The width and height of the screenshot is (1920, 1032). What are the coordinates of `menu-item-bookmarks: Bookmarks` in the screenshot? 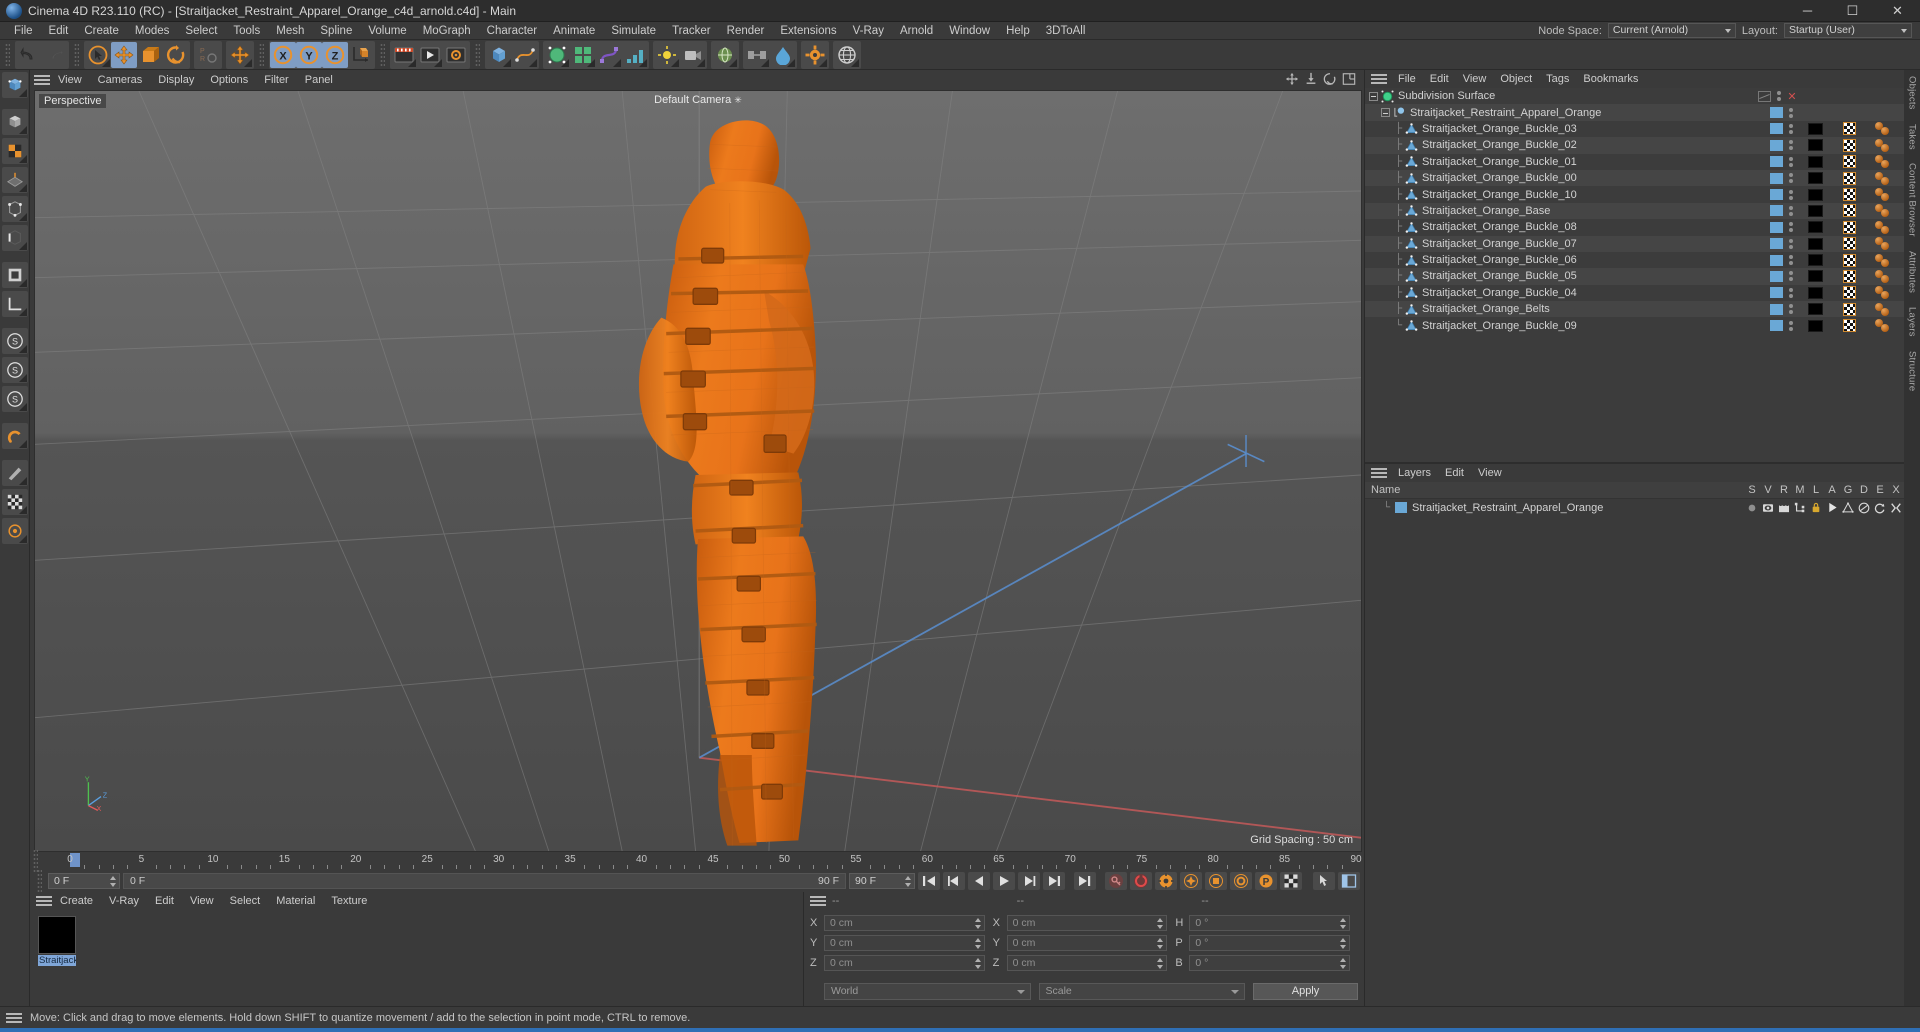 It's located at (1610, 79).